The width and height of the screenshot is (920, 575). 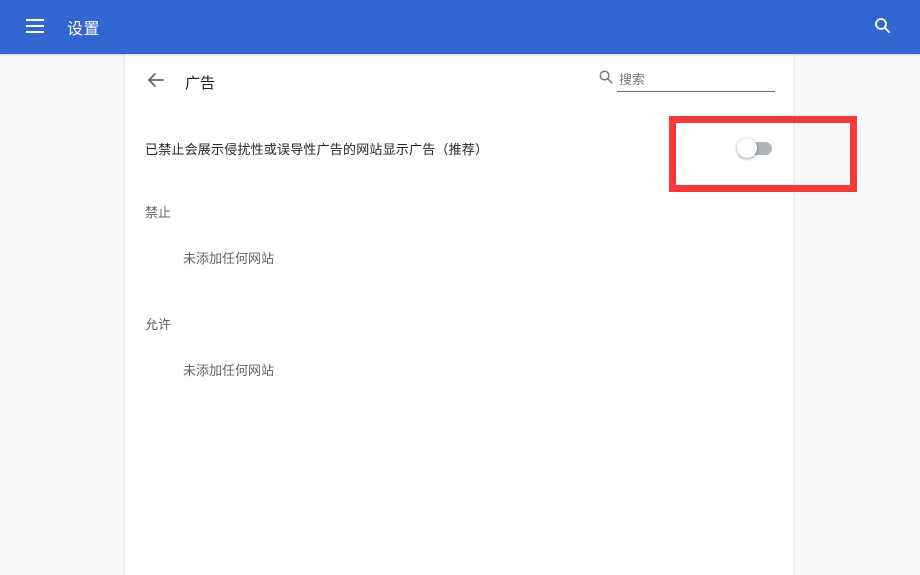 What do you see at coordinates (317, 149) in the screenshot?
I see `ads-toggle-label: 已禁止会展示侵扰性或误导性广告的网站显示广告（推荐）` at bounding box center [317, 149].